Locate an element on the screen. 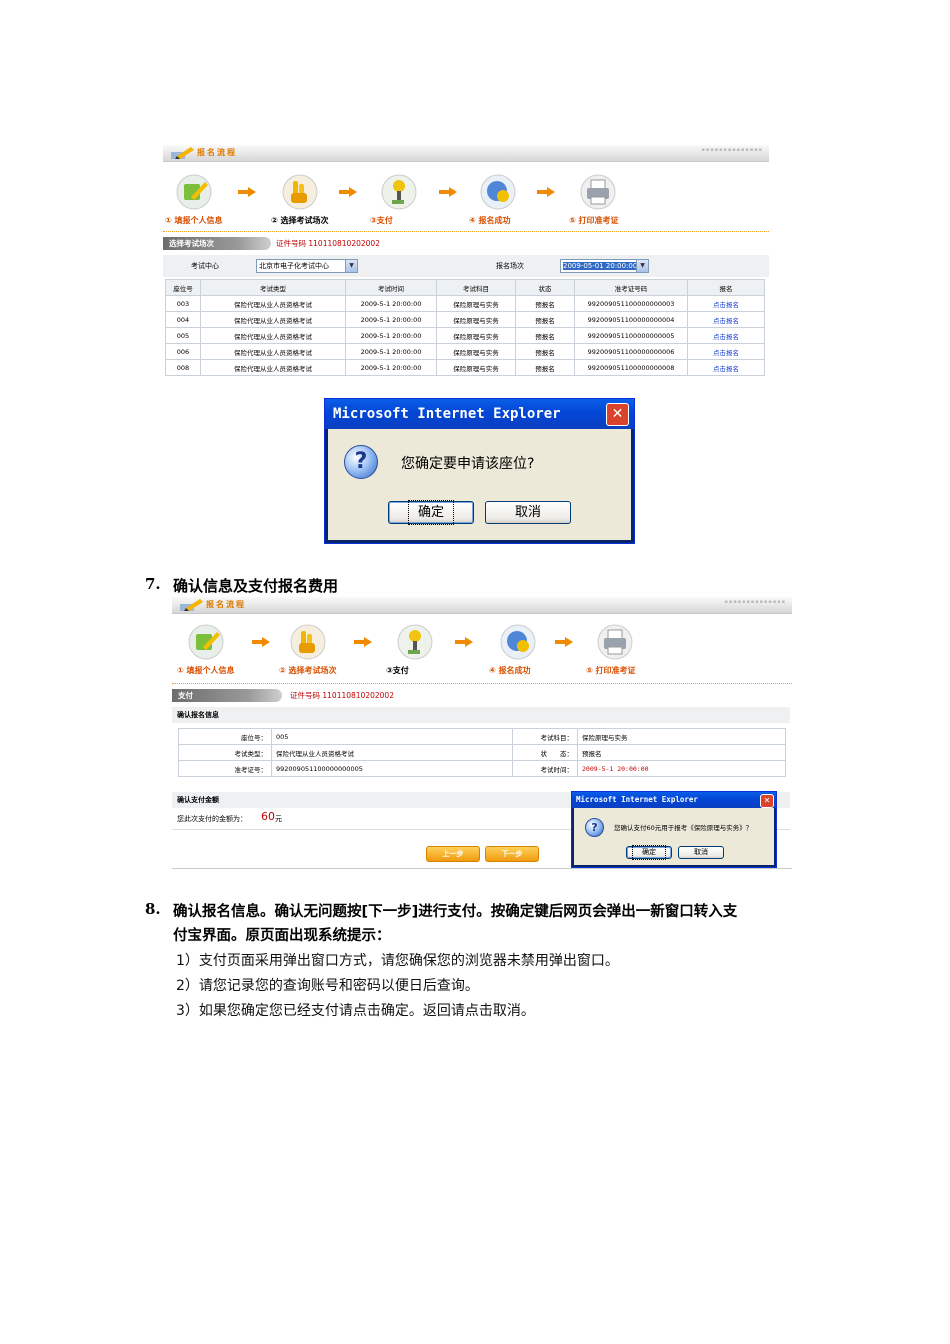 This screenshot has height=1344, width=950. flow-title: 报名流程 is located at coordinates (217, 152).